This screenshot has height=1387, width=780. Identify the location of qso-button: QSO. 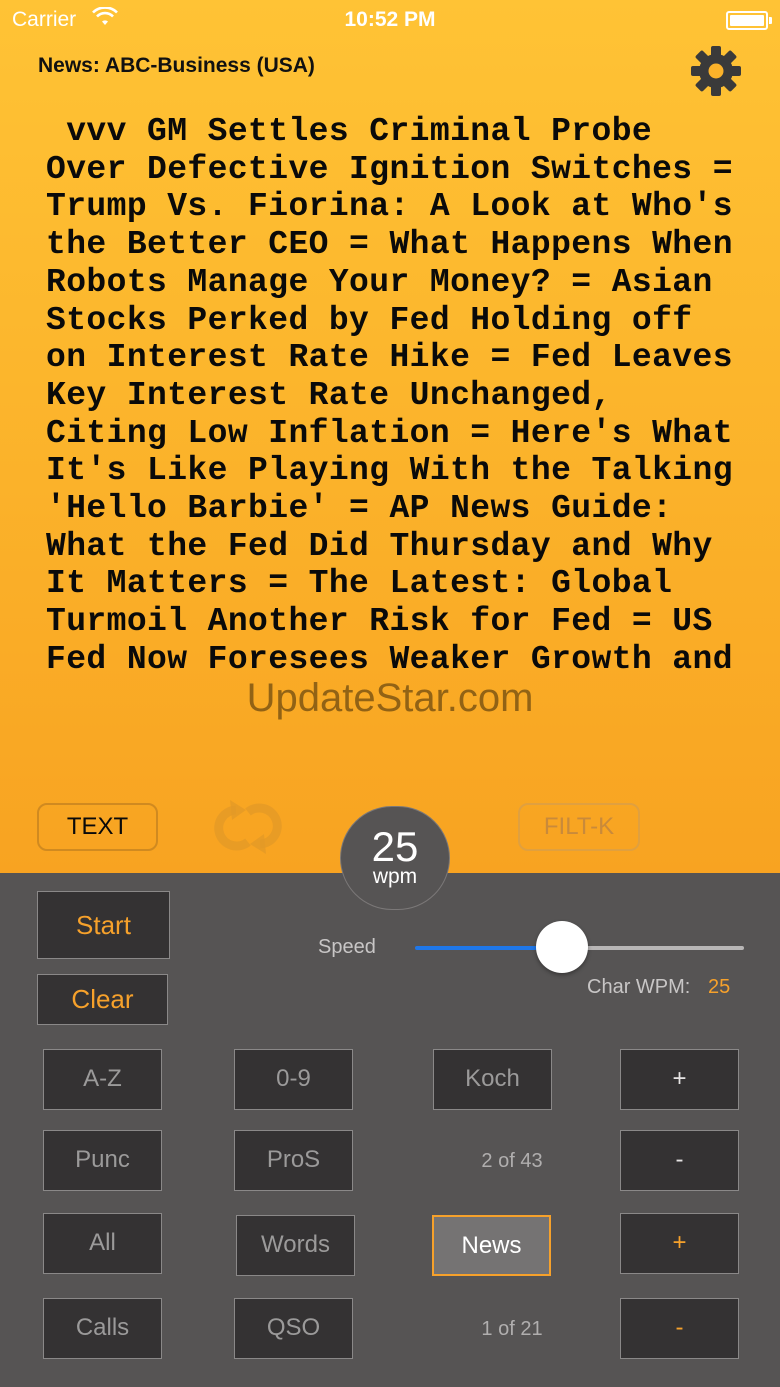
(293, 1328).